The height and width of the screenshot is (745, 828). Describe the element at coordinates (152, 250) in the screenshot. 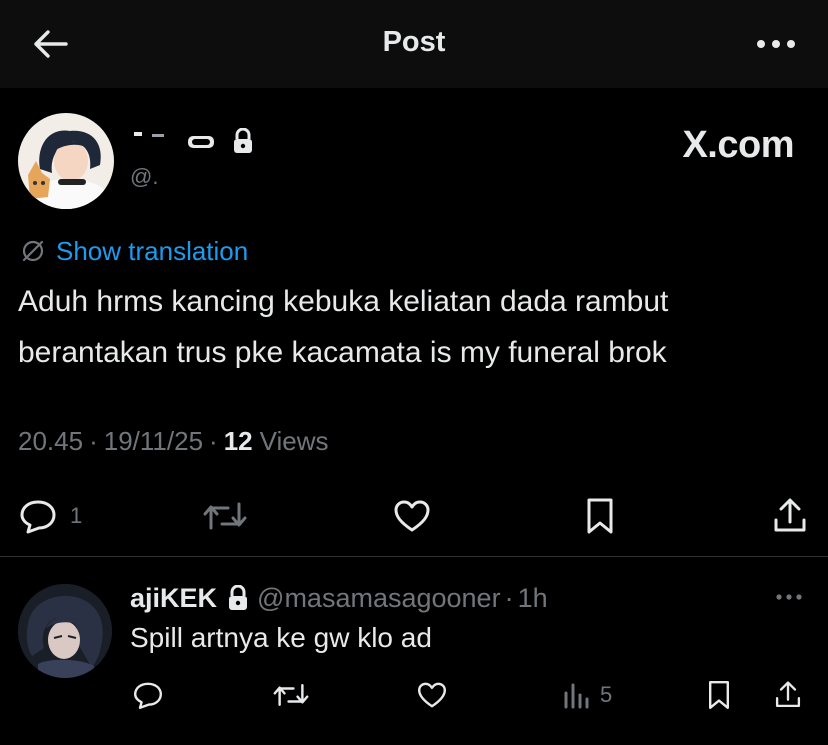

I see `show-translation-label: Show translation` at that location.